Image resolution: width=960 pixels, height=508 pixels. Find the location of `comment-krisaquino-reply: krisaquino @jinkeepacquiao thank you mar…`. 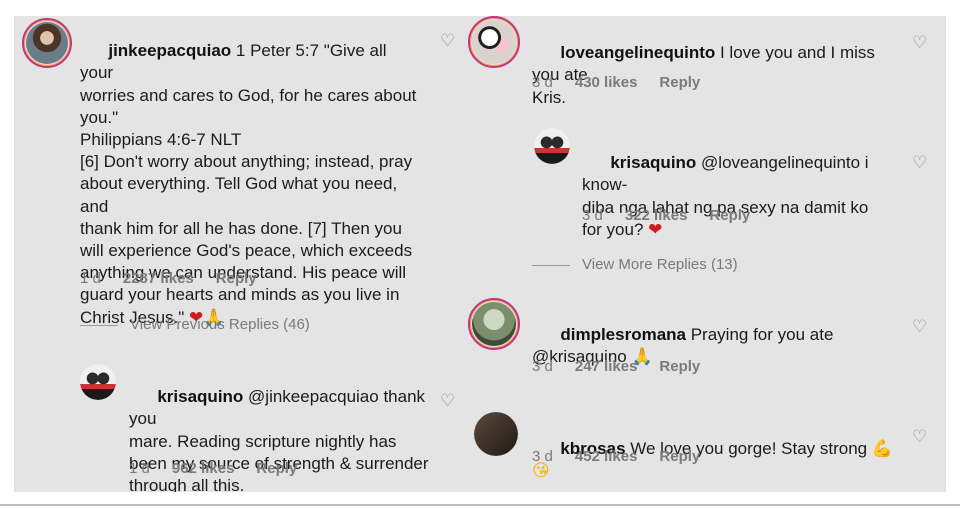

comment-krisaquino-reply: krisaquino @jinkeepacquiao thank you mar… is located at coordinates (236, 424).